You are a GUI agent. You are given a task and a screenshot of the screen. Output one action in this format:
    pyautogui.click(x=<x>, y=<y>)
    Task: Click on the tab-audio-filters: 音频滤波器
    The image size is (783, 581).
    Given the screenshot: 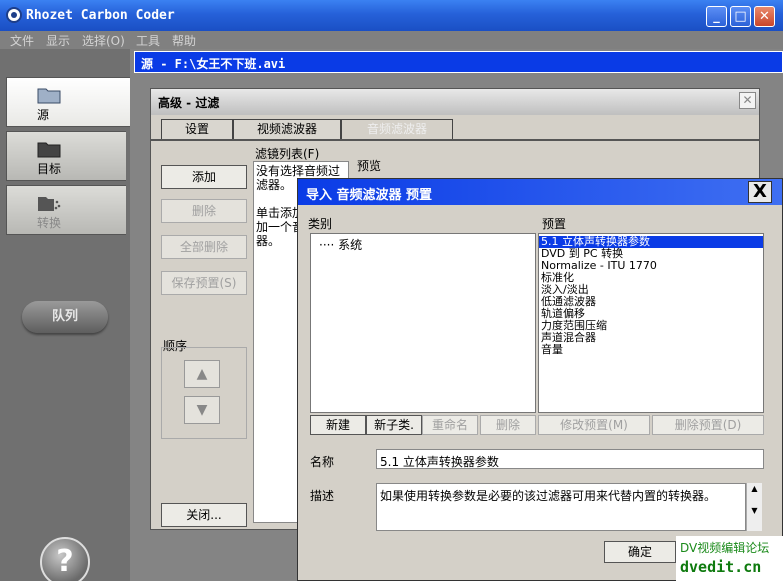 What is the action you would take?
    pyautogui.click(x=397, y=129)
    